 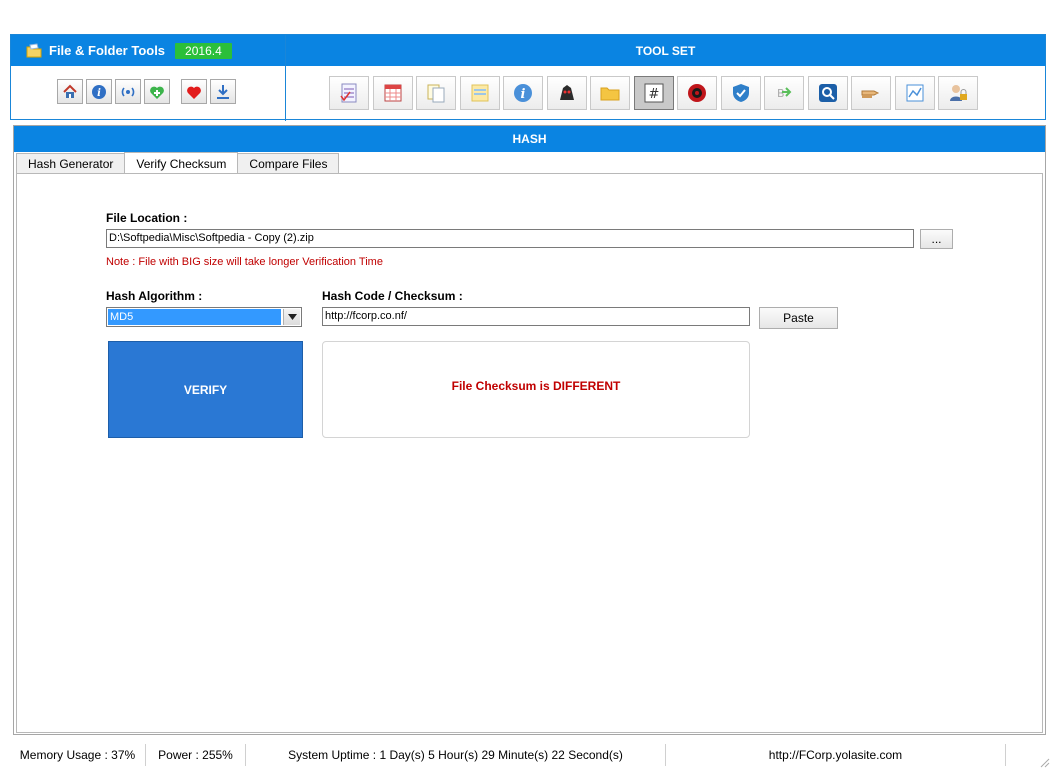 I want to click on brand-bar: File & Folder Tools 2016.4, so click(x=148, y=50).